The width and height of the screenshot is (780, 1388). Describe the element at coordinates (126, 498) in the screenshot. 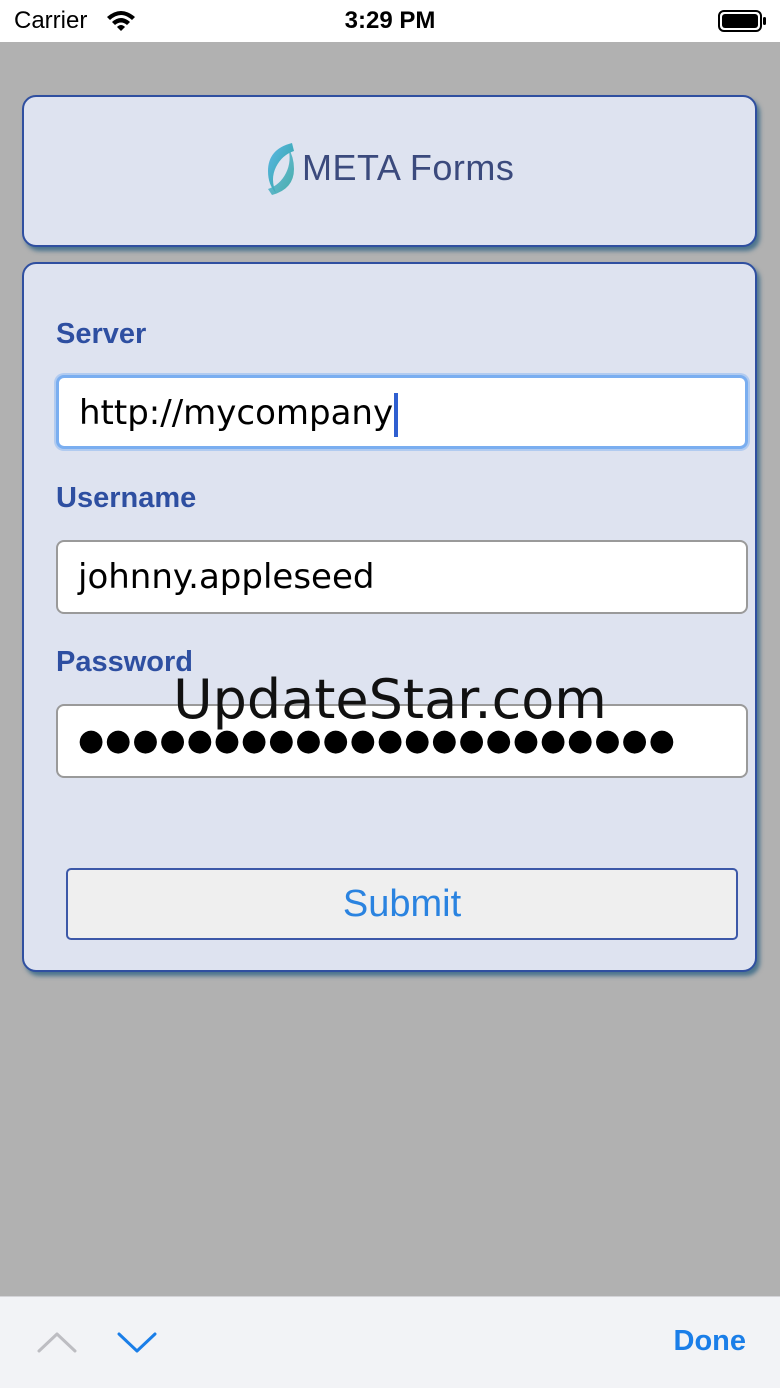

I see `username-label: Username` at that location.